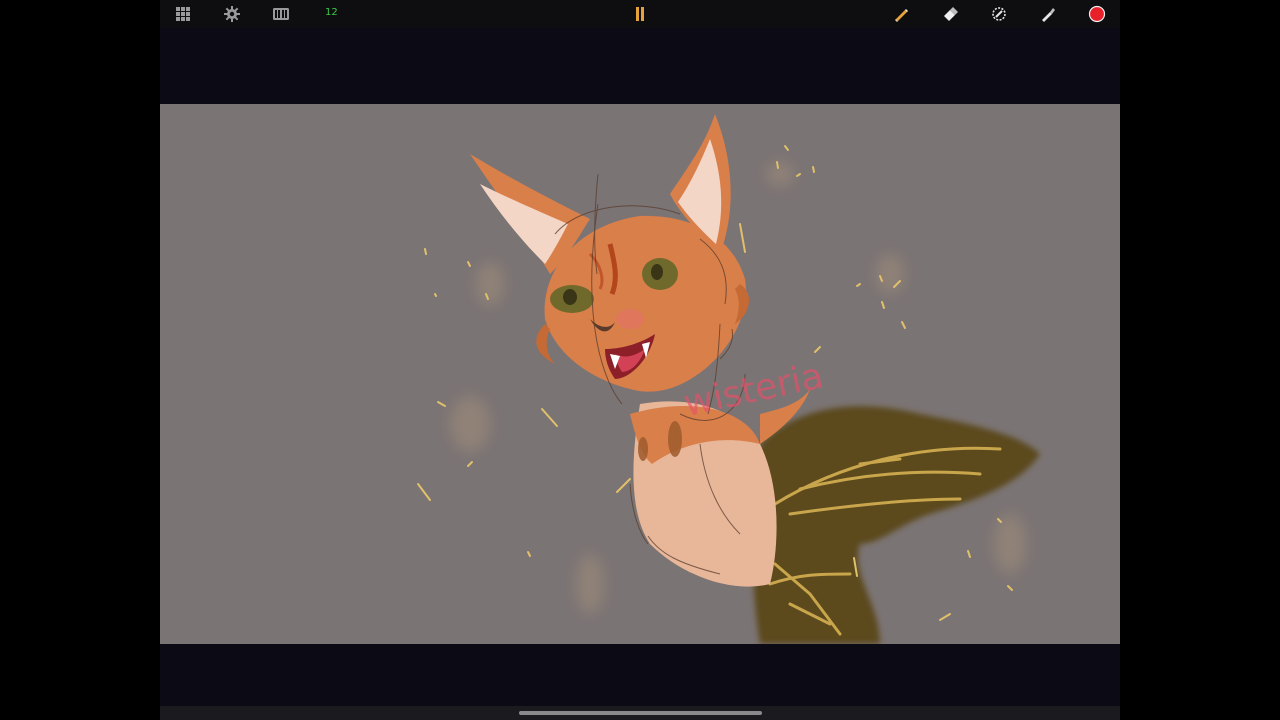 This screenshot has height=720, width=1280. I want to click on pencil-tool-icon, so click(901, 14).